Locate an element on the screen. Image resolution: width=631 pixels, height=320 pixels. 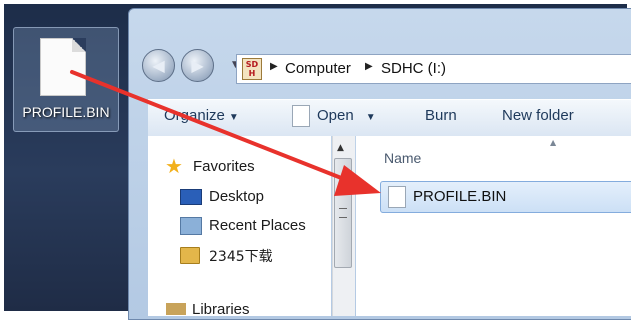
desktop-file-label: PROFILE.BIN is located at coordinates (66, 112).